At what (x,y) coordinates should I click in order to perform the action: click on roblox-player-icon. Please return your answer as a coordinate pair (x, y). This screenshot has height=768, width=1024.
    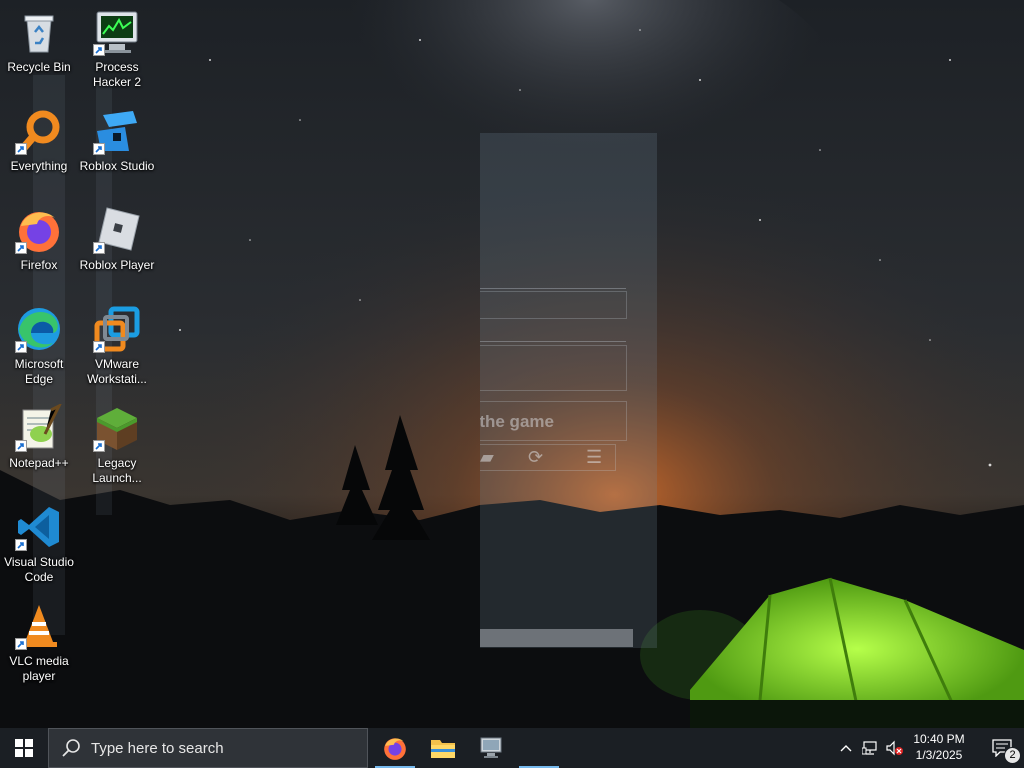
    Looking at the image, I should click on (117, 230).